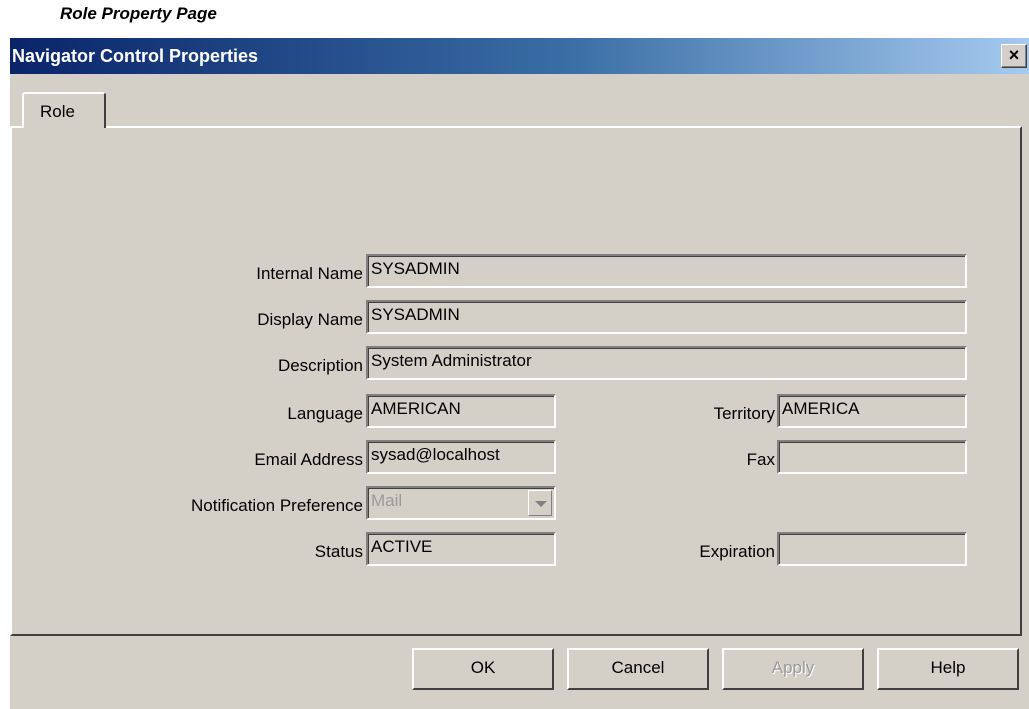  I want to click on expiration-field, so click(872, 549).